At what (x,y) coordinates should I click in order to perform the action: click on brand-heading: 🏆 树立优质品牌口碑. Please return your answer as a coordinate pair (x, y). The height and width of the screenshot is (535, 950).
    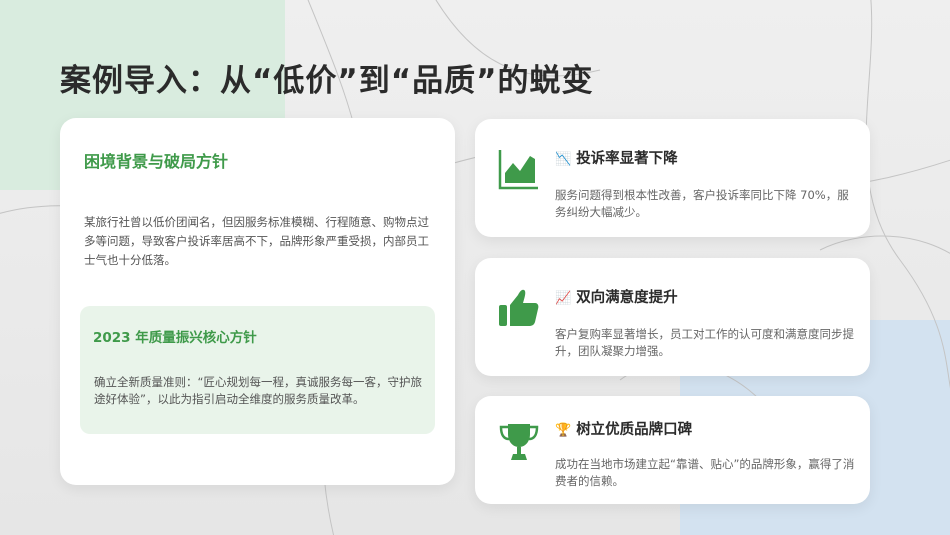
    Looking at the image, I should click on (623, 428).